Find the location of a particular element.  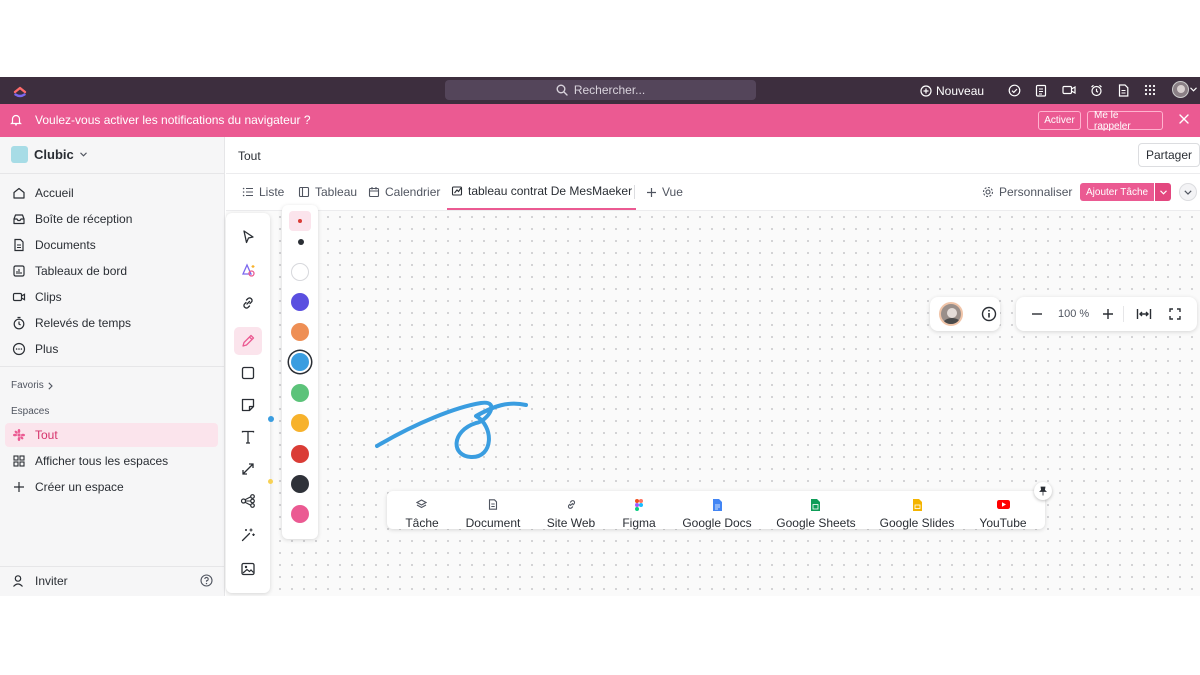

alarm-icon is located at coordinates (1096, 90).